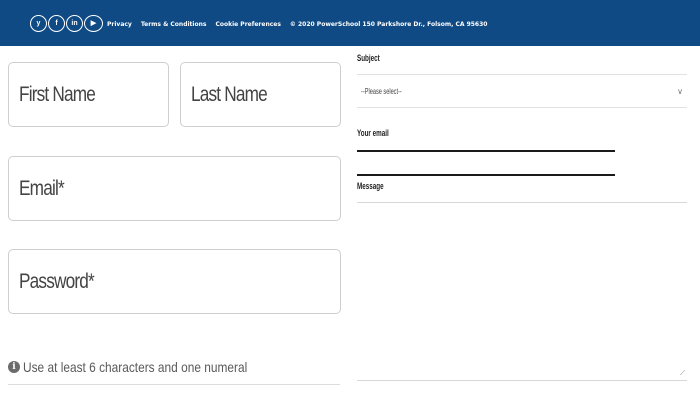 This screenshot has height=400, width=700. Describe the element at coordinates (93, 23) in the screenshot. I see `youtube-icon: ▶` at that location.